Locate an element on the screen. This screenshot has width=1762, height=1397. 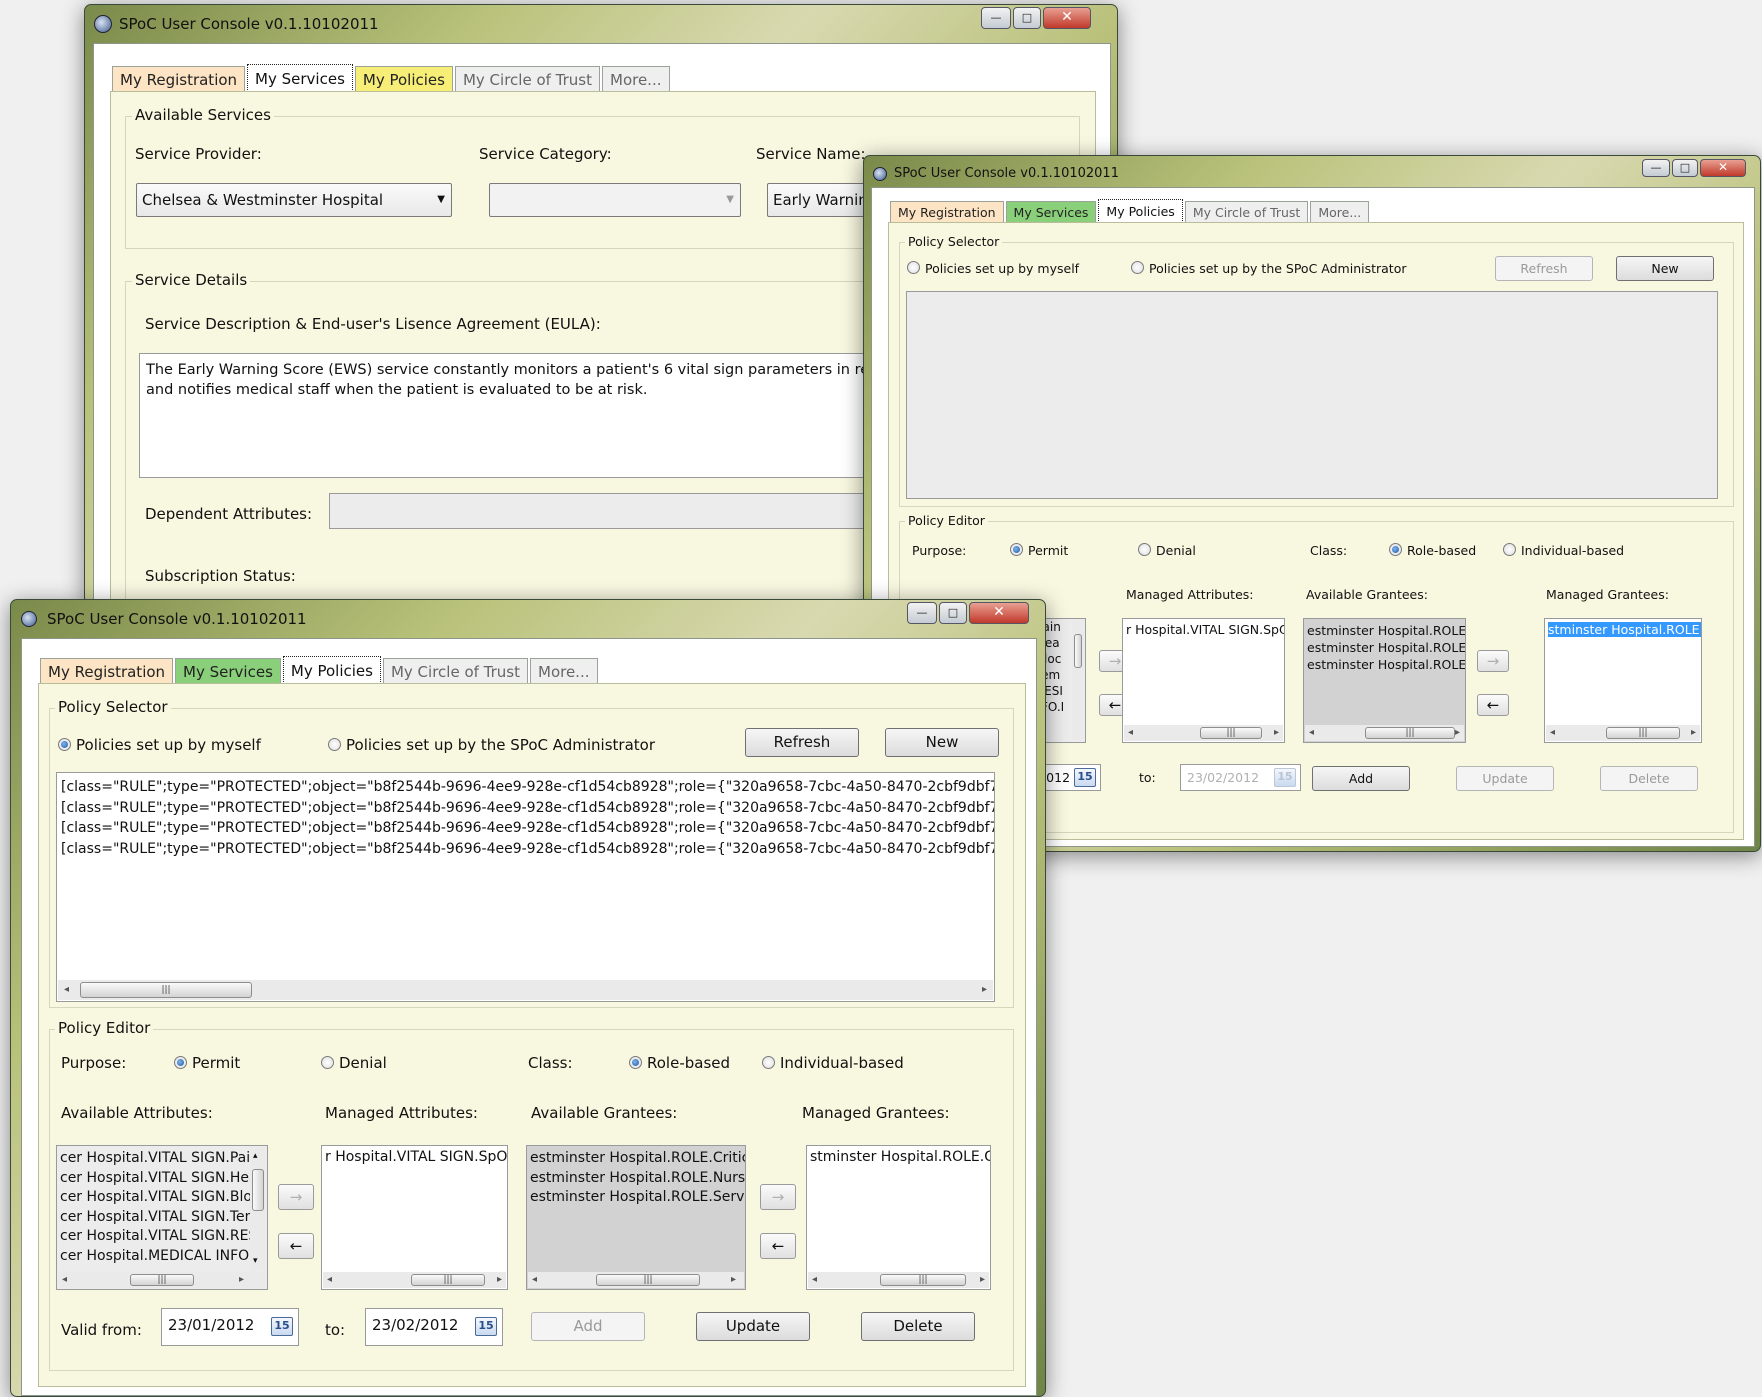
minimize-button: — is located at coordinates (1656, 168).